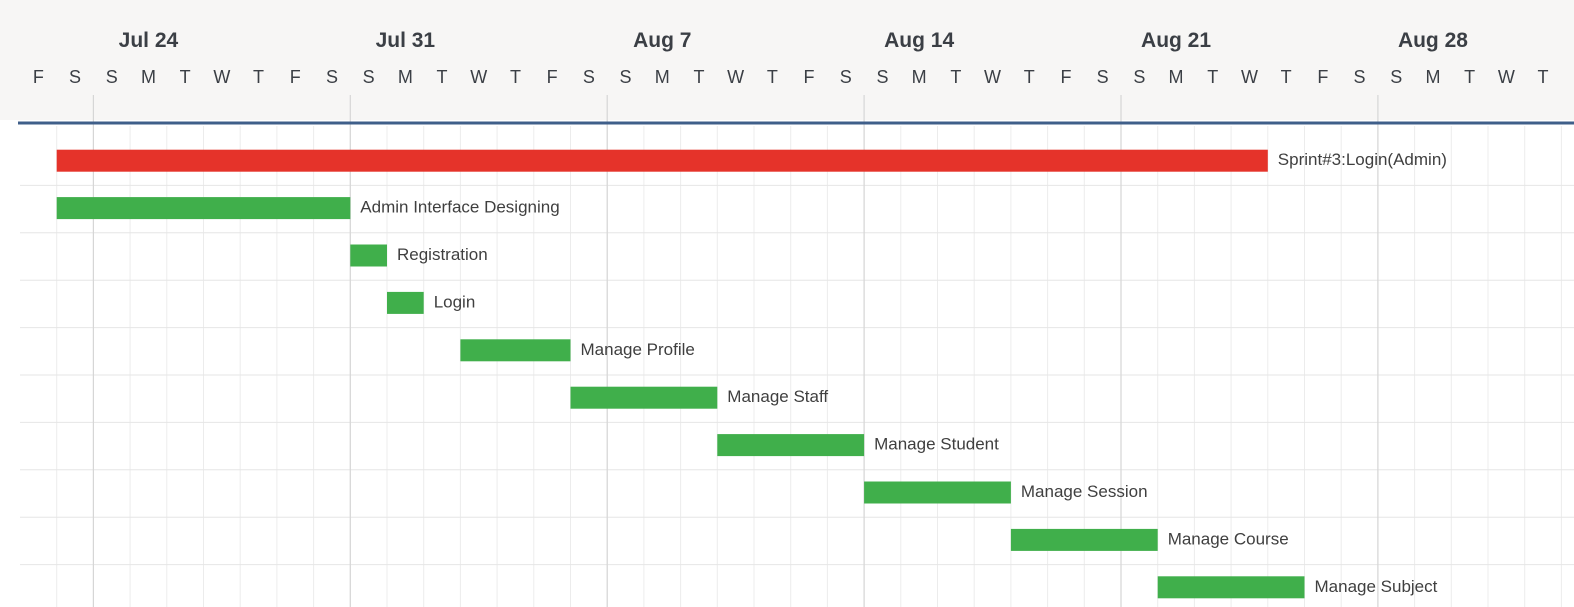 This screenshot has width=1574, height=607. Describe the element at coordinates (459, 207) in the screenshot. I see `task-label: Admin Interface Designing` at that location.